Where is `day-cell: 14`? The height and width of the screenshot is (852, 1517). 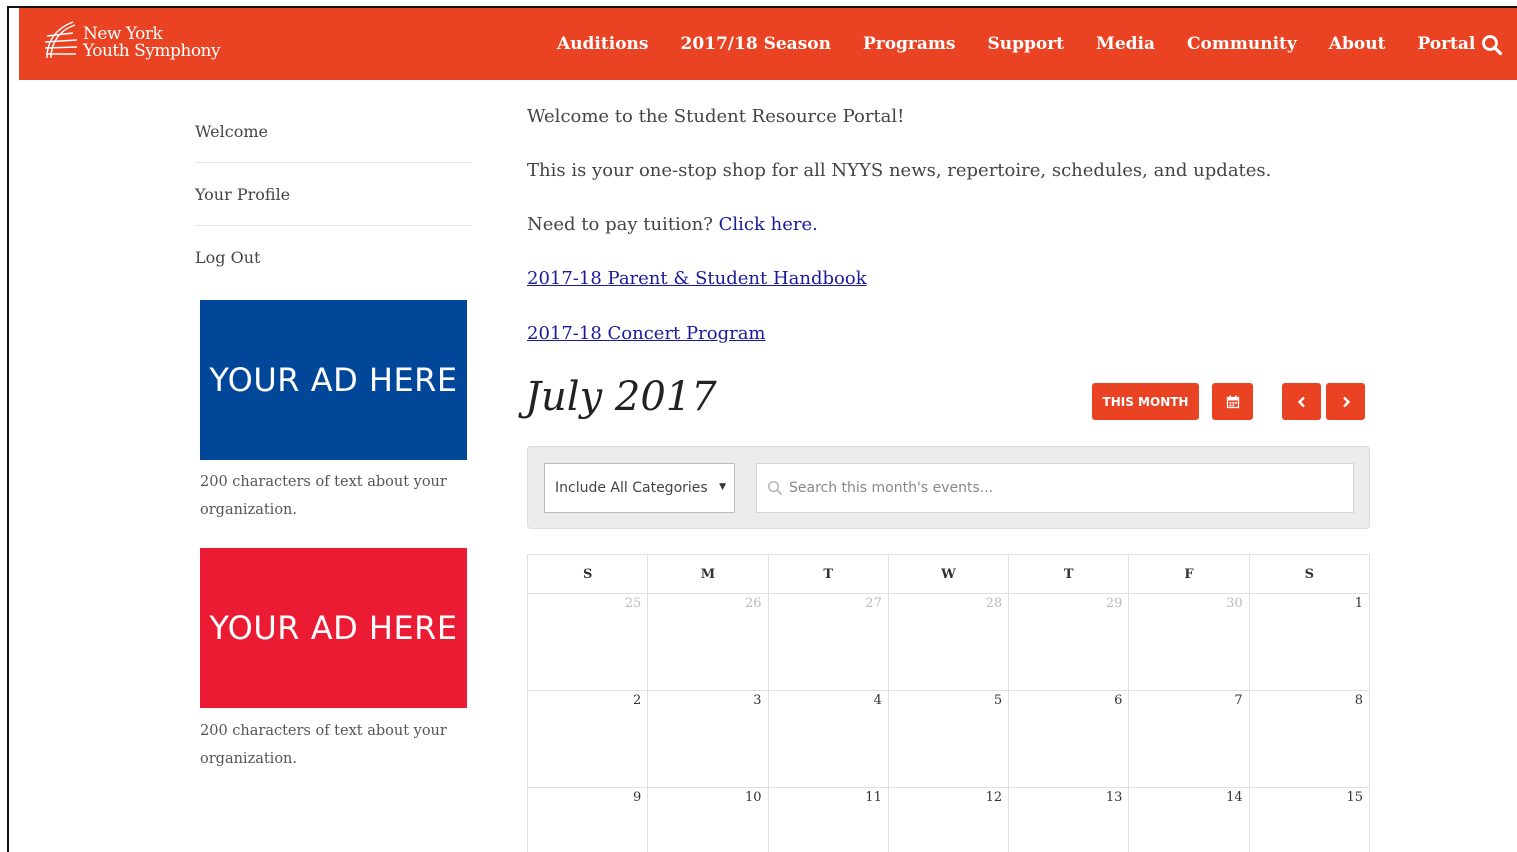 day-cell: 14 is located at coordinates (1189, 819).